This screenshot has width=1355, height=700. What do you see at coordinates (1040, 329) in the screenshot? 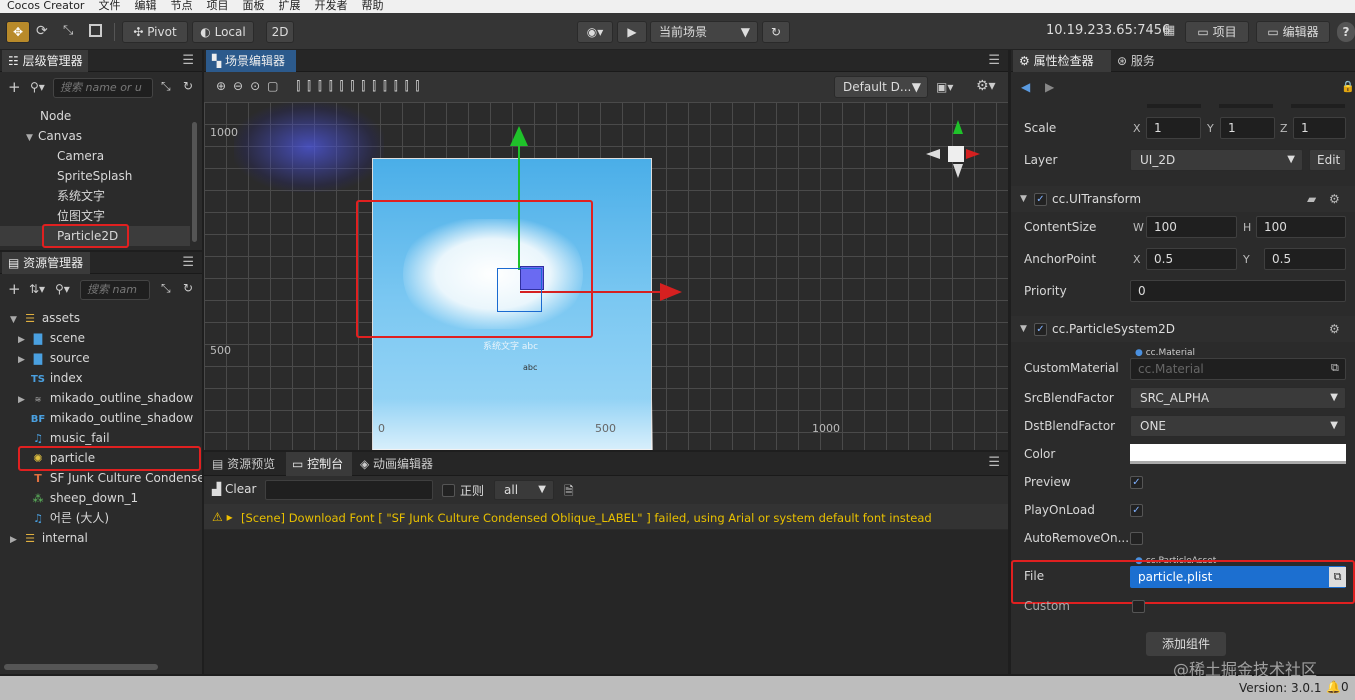
I see `particle-enabled-checkbox: ✓` at bounding box center [1040, 329].